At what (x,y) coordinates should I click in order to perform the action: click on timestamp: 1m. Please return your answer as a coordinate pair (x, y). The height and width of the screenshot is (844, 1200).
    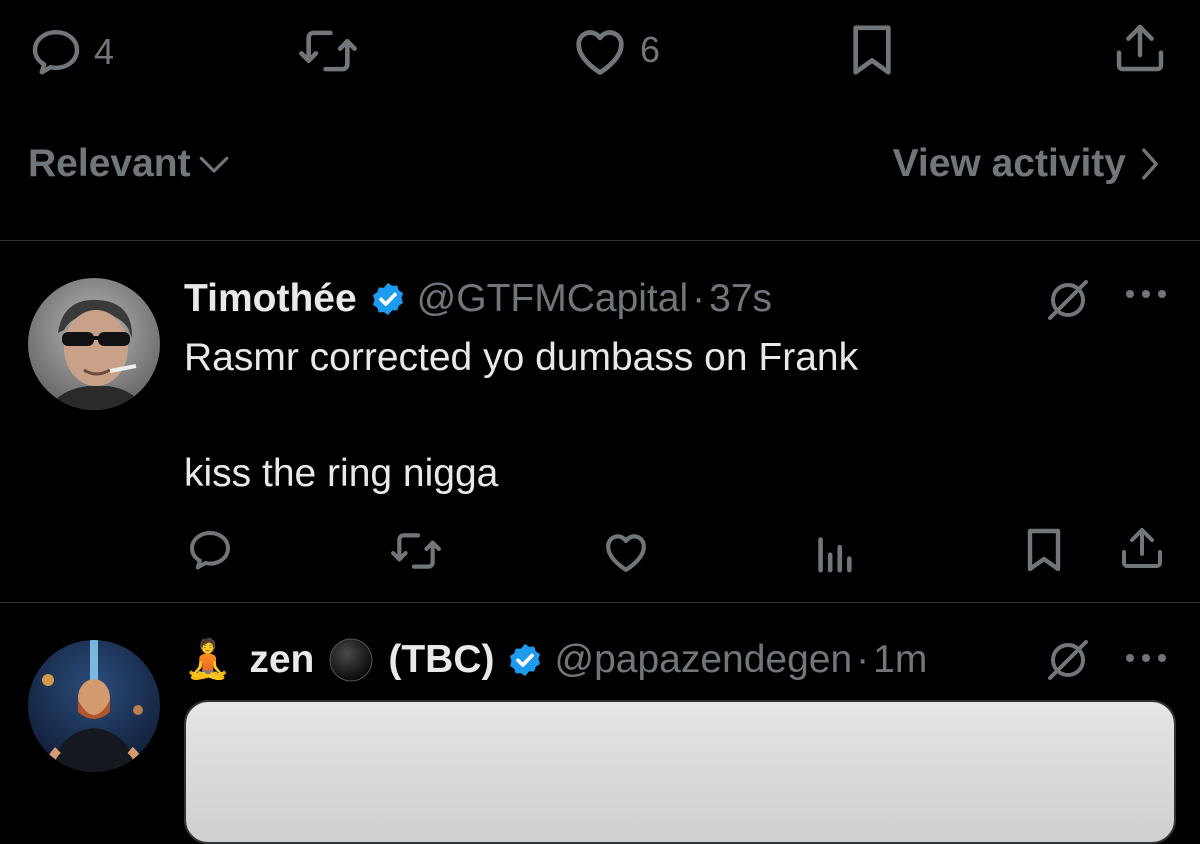
    Looking at the image, I should click on (900, 660).